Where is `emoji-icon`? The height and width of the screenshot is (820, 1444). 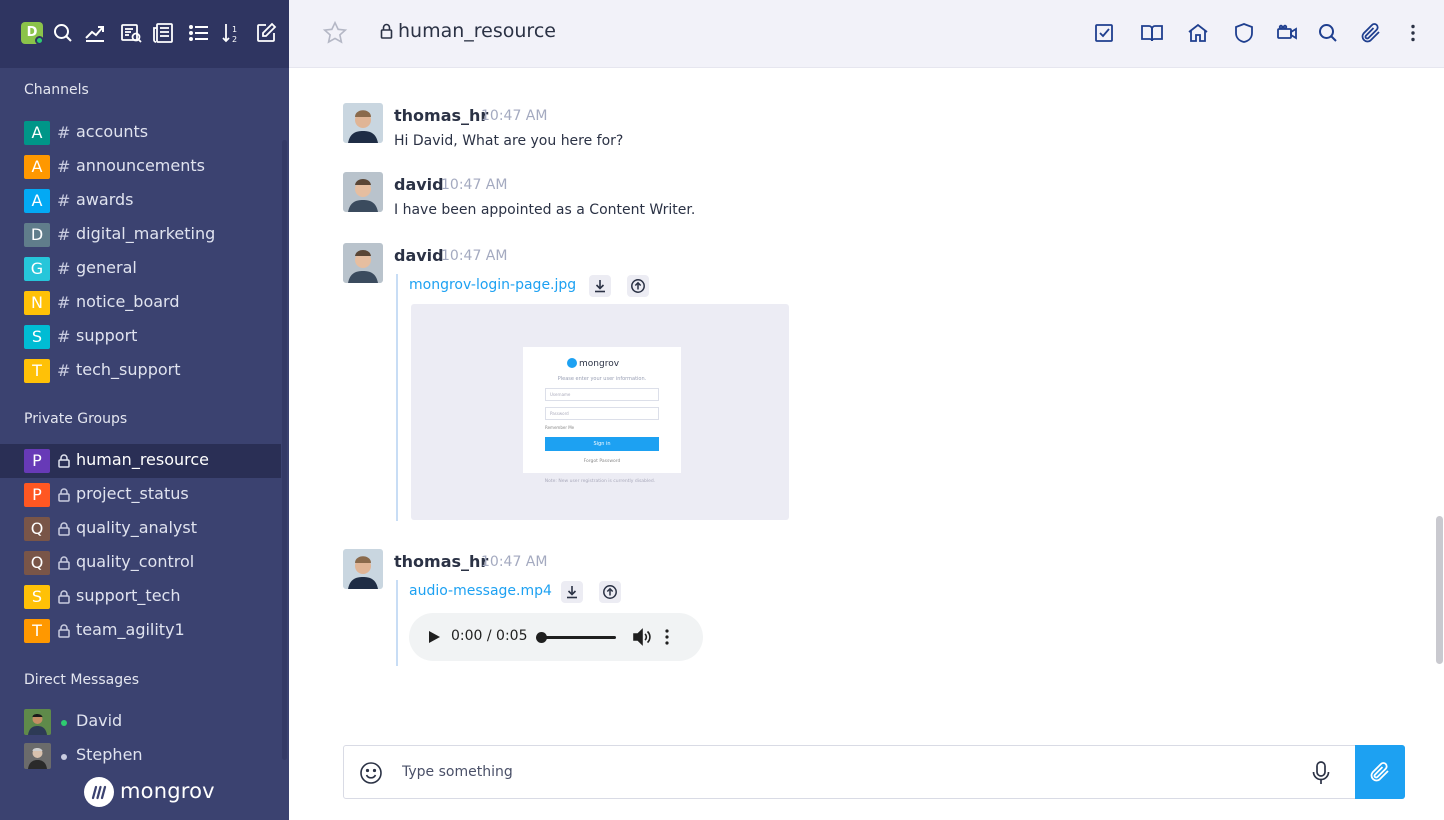 emoji-icon is located at coordinates (371, 773).